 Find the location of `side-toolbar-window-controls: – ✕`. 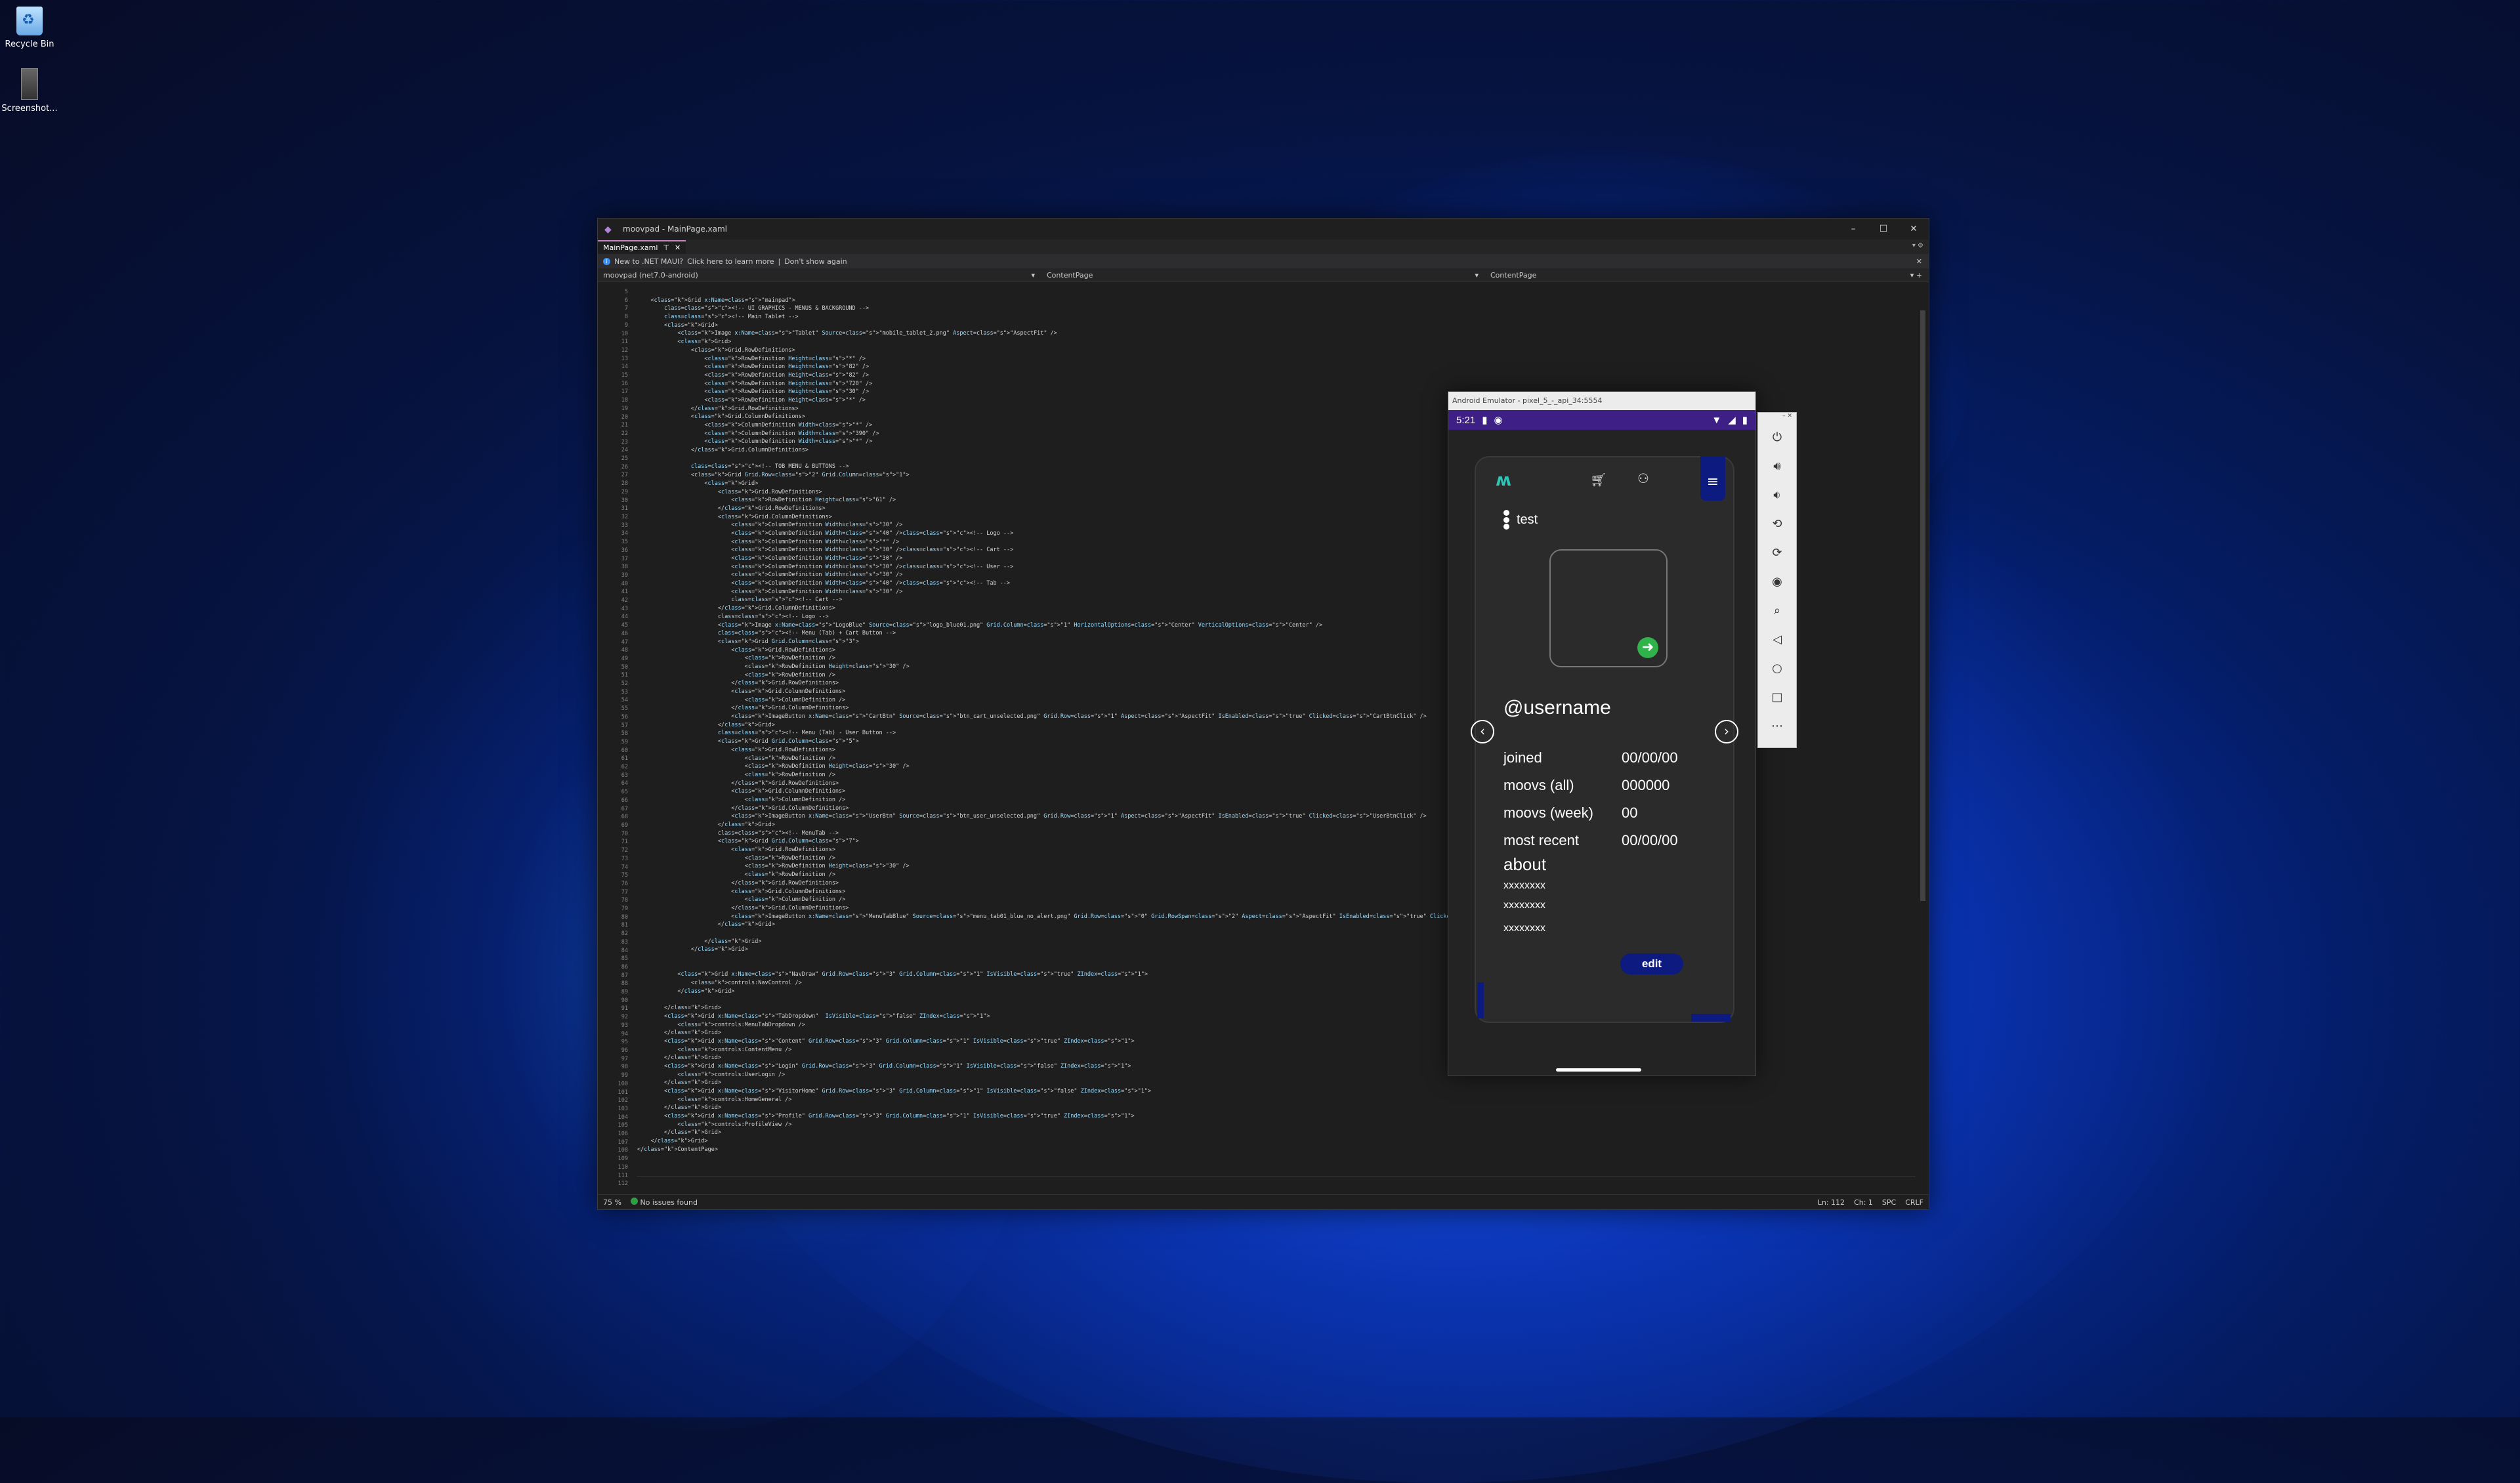

side-toolbar-window-controls: – ✕ is located at coordinates (1777, 418).